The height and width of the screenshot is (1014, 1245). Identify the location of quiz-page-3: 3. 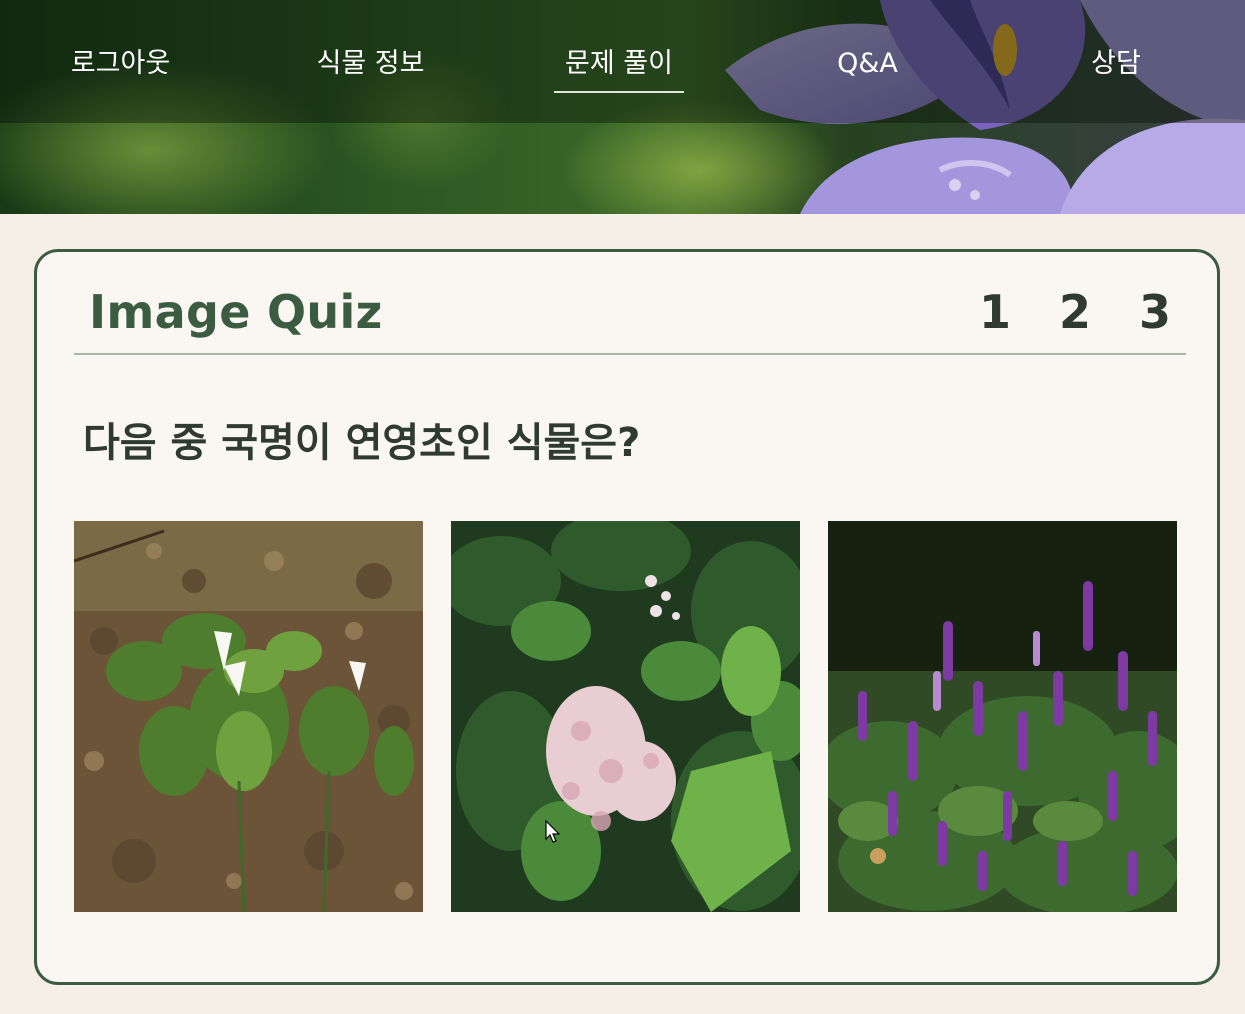
(1155, 312).